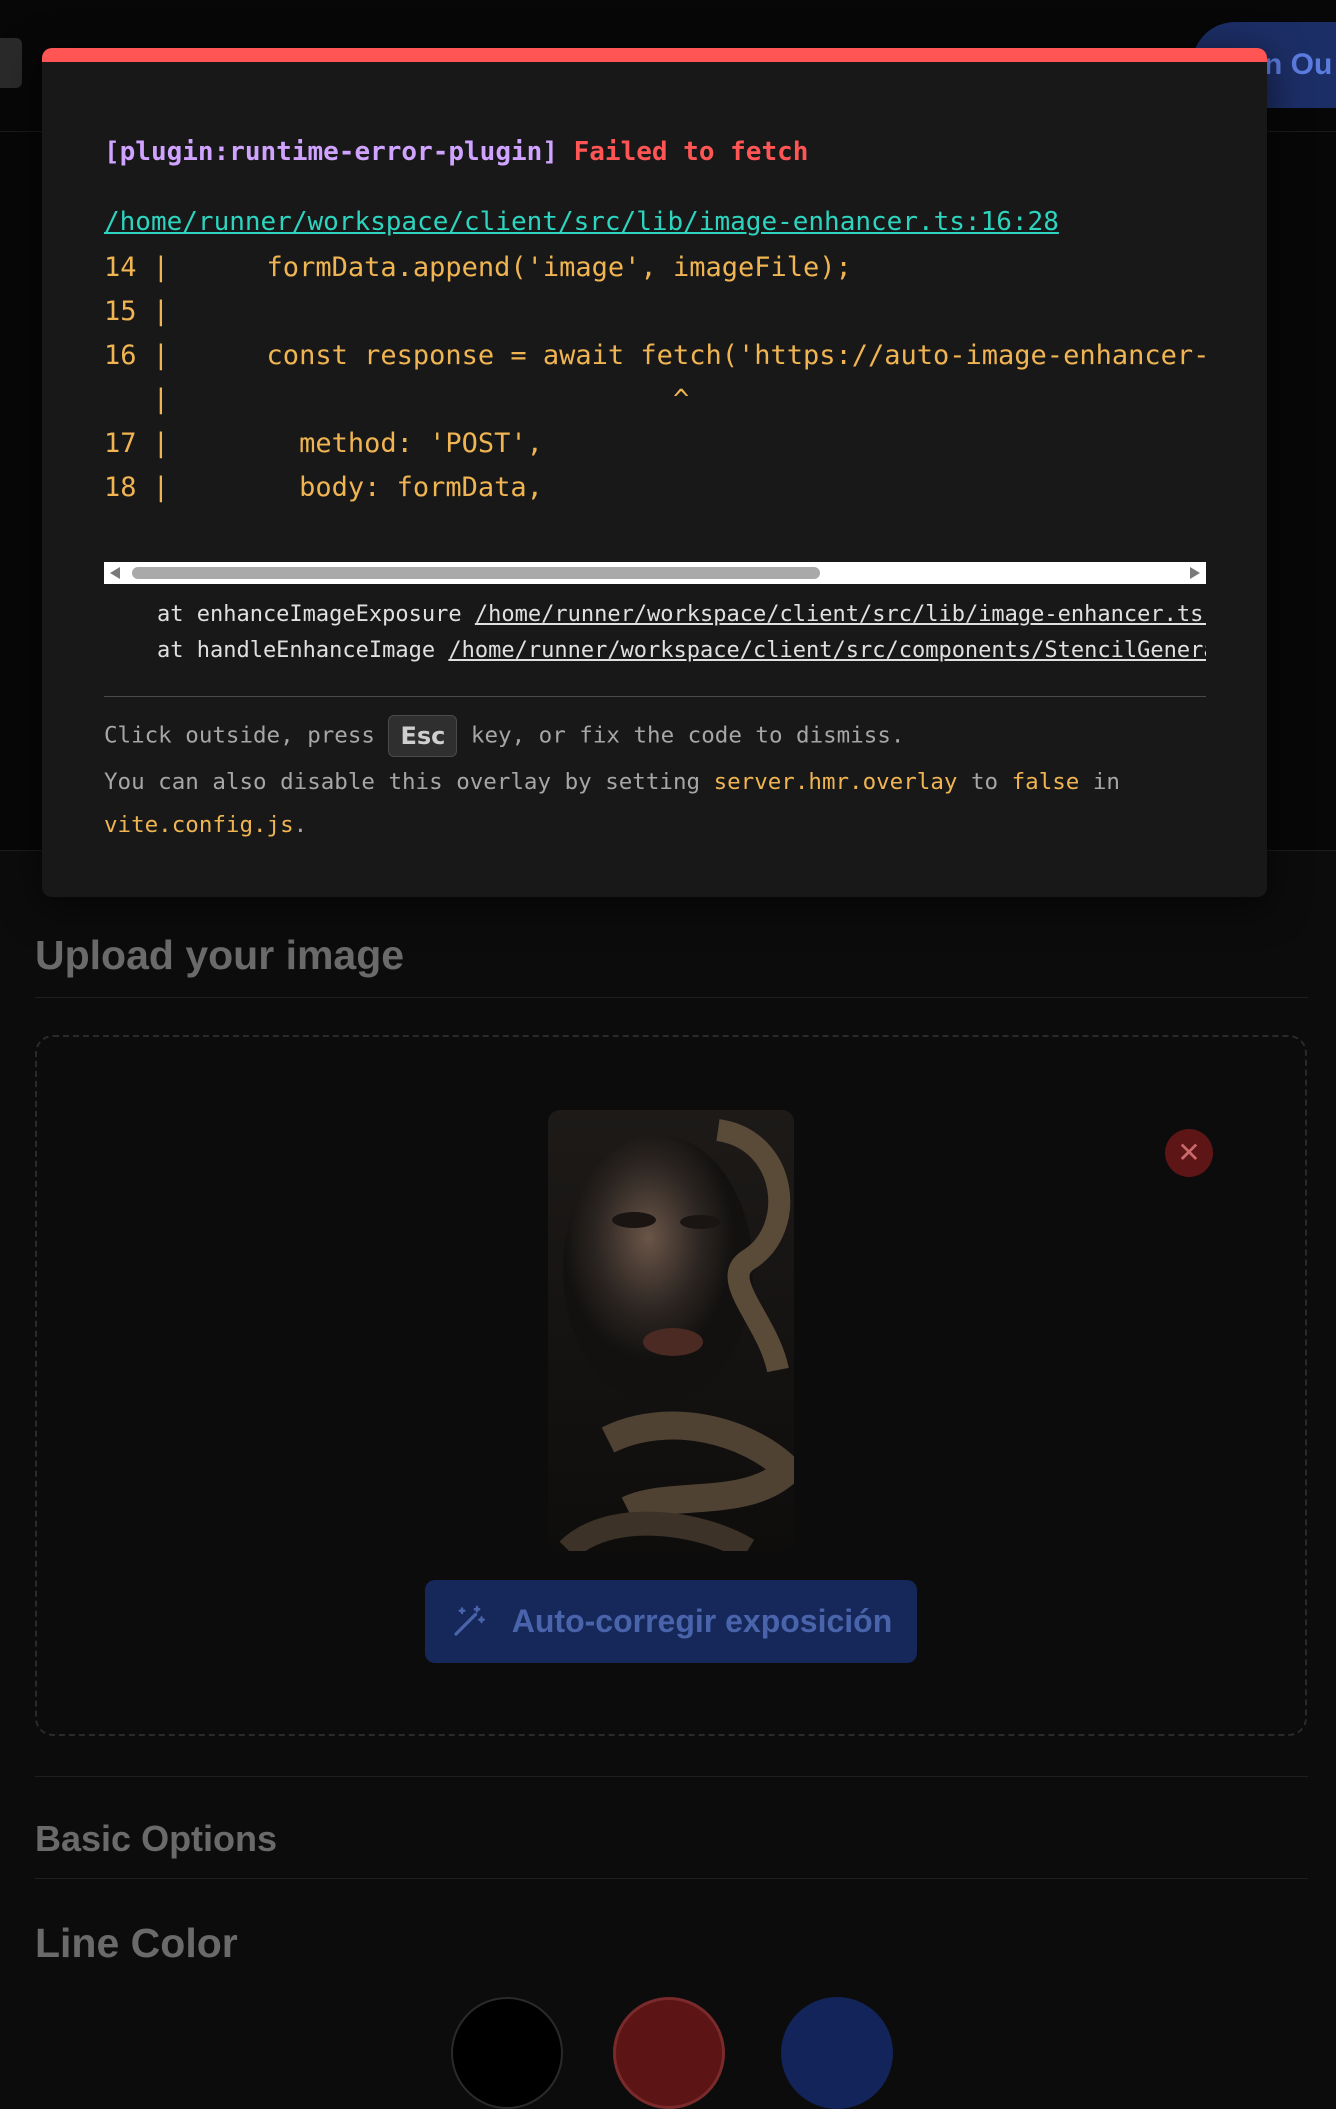  What do you see at coordinates (1195, 573) in the screenshot?
I see `scroll-right-arrow-icon` at bounding box center [1195, 573].